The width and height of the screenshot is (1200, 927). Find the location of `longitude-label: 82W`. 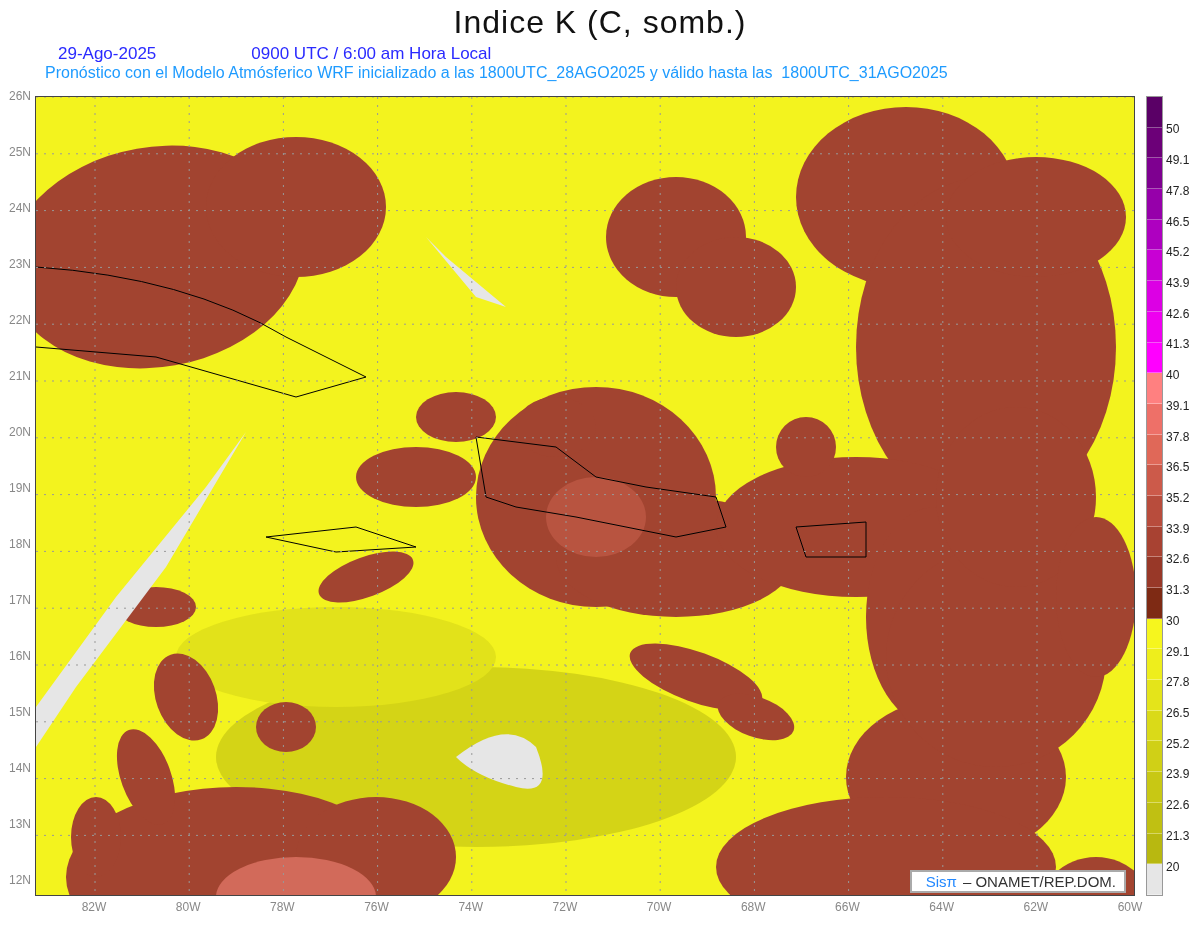

longitude-label: 82W is located at coordinates (94, 907).